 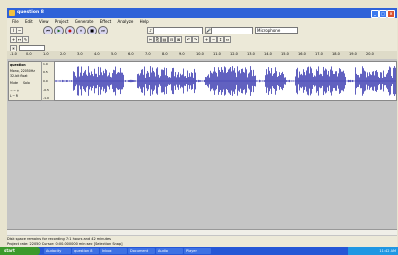 What do you see at coordinates (227, 39) in the screenshot?
I see `fit-project-icon: ⇔` at bounding box center [227, 39].